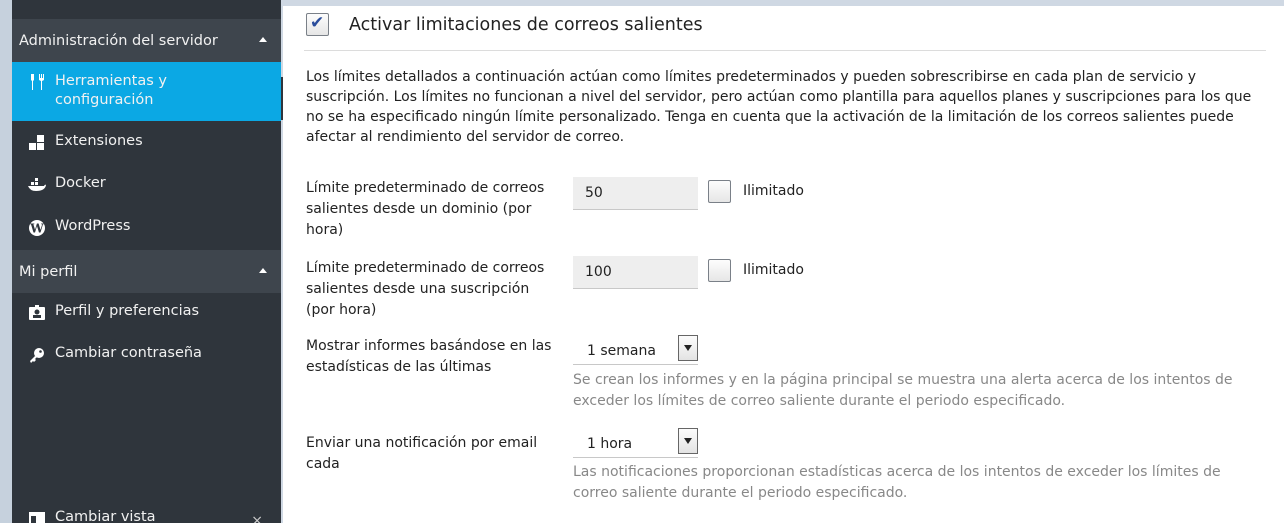 The width and height of the screenshot is (1284, 523). Describe the element at coordinates (111, 91) in the screenshot. I see `sidebar-item-label: Herramientas y configuración` at that location.